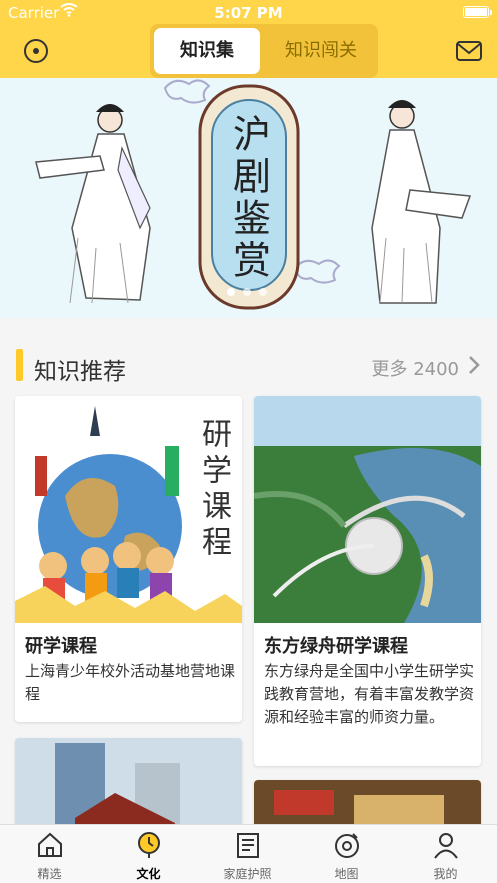  What do you see at coordinates (213, 490) in the screenshot?
I see `card-thumbnail-caption: 研学课程` at bounding box center [213, 490].